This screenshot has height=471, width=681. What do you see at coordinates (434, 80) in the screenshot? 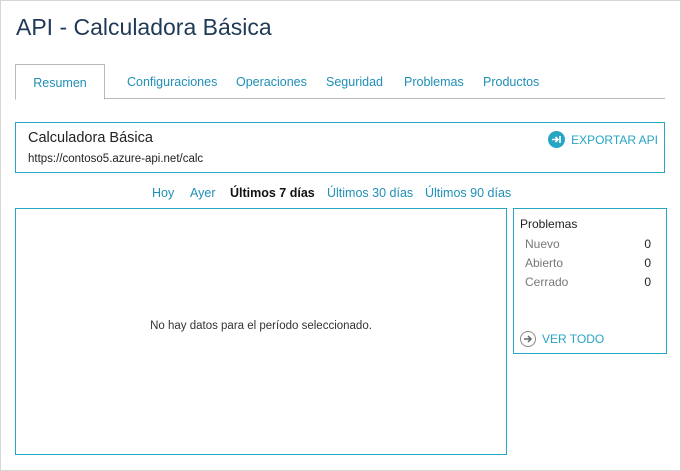
I see `tab-problemas: Problemas` at bounding box center [434, 80].